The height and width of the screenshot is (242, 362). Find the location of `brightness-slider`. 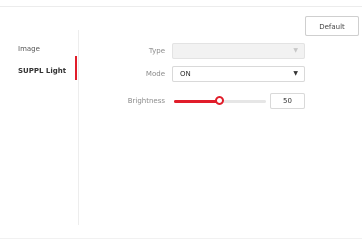

brightness-slider is located at coordinates (220, 100).